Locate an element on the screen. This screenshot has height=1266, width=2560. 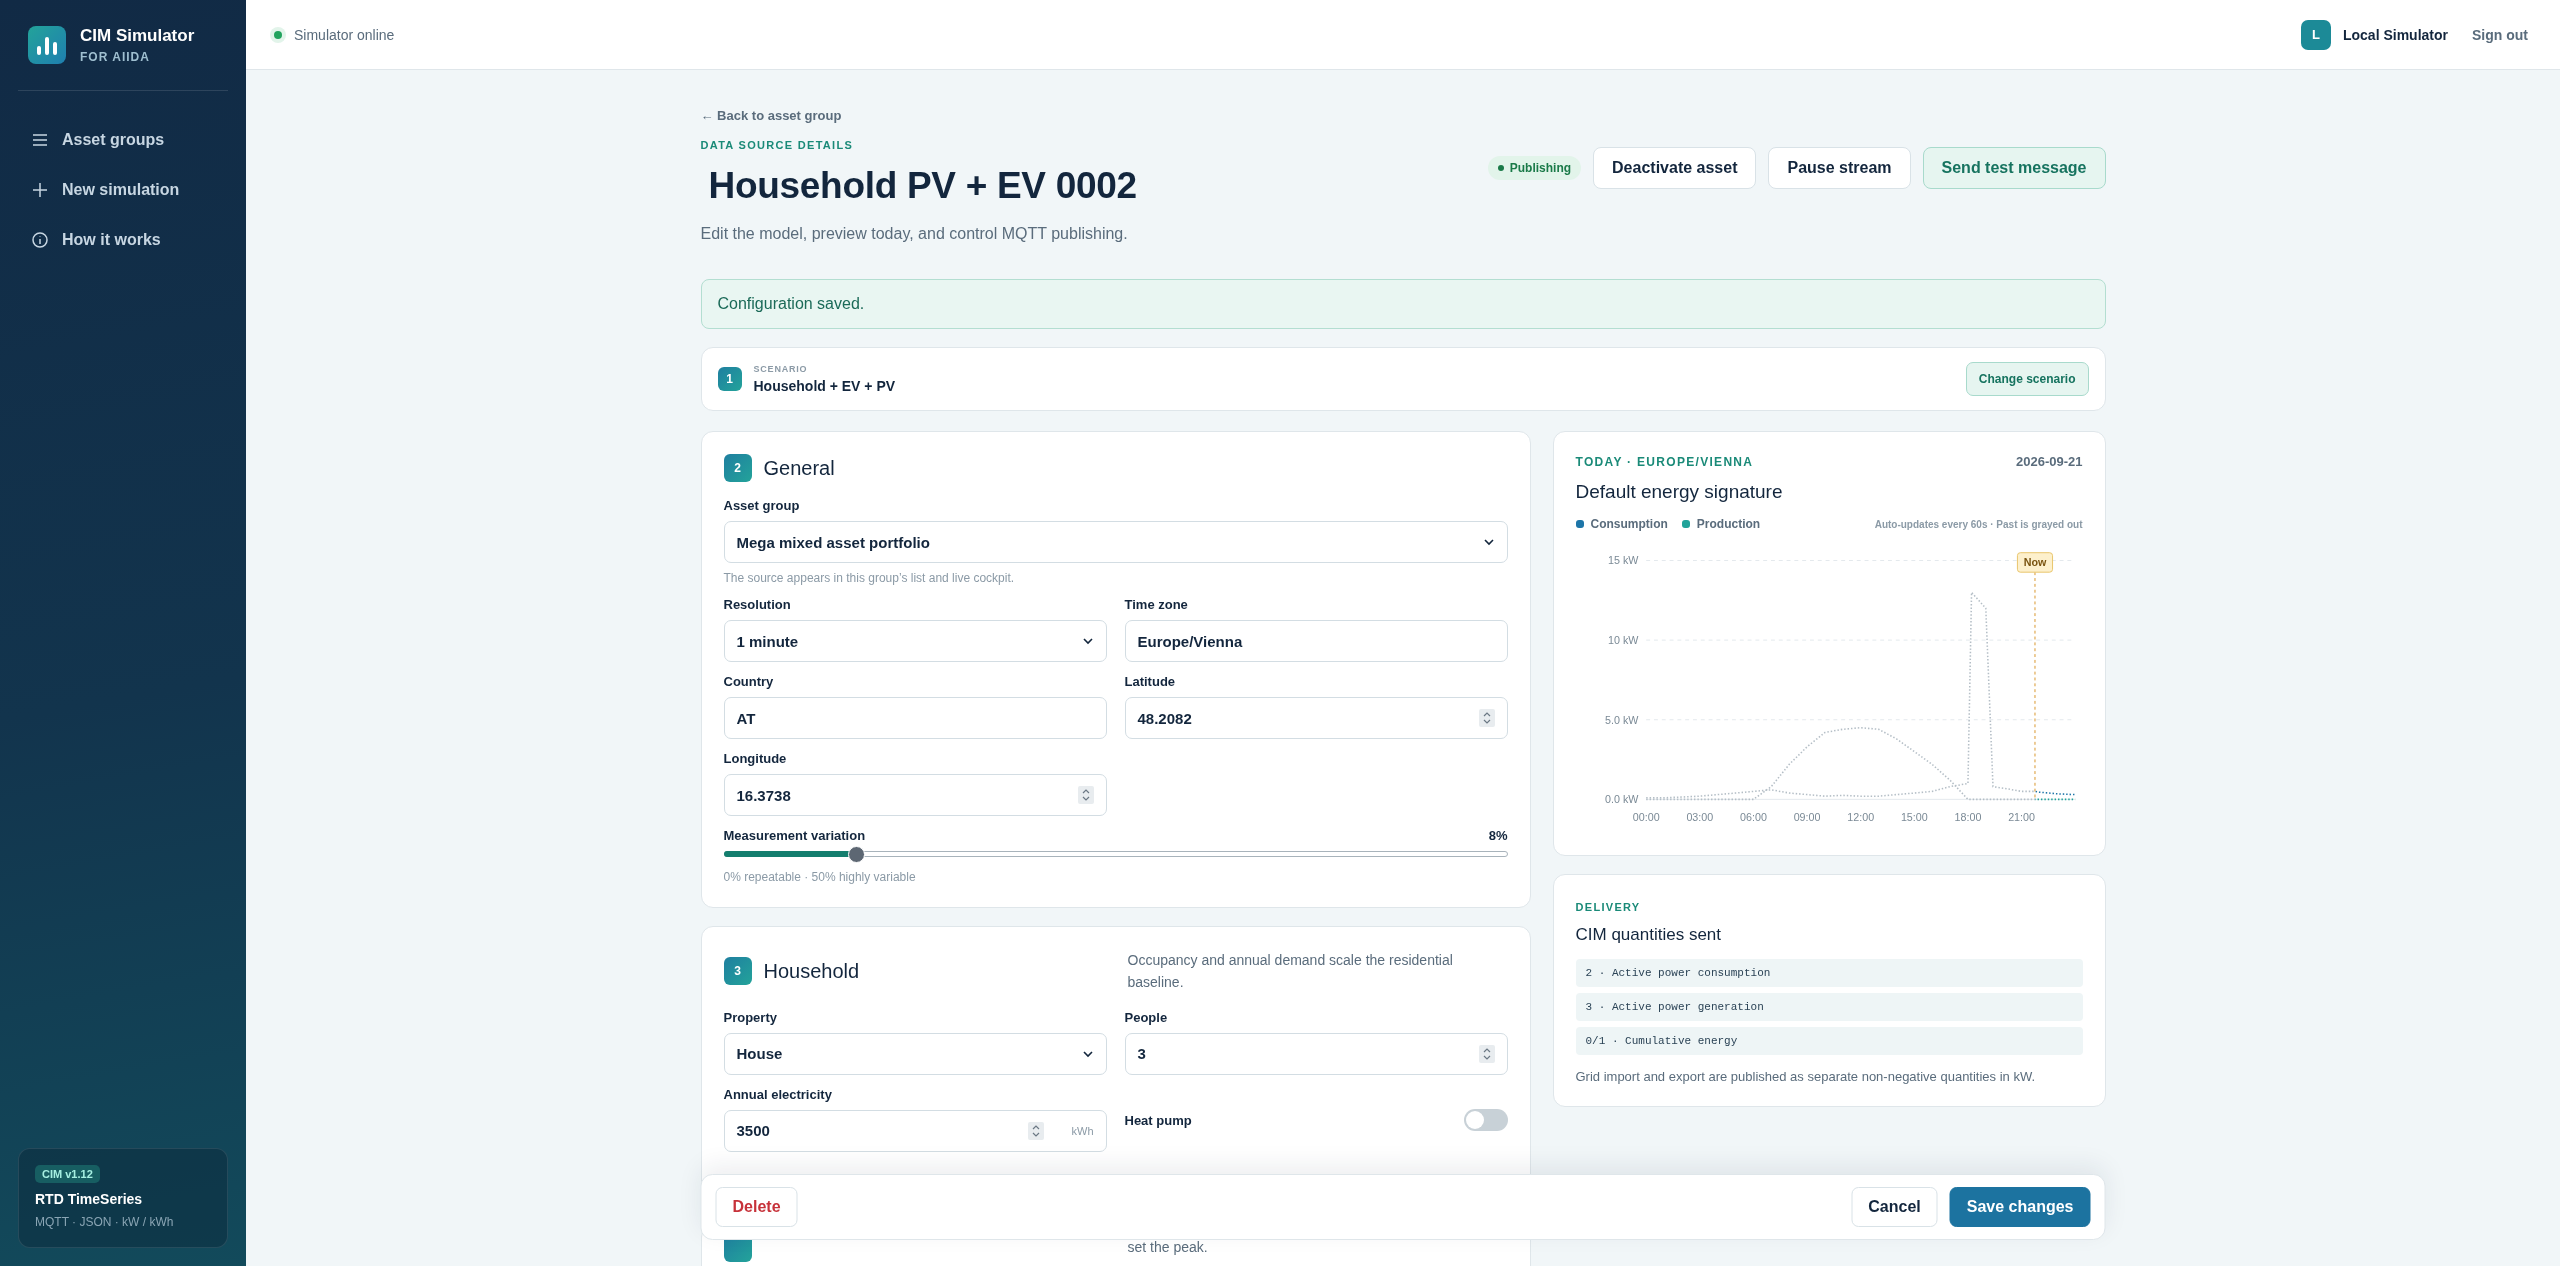
app-subtitle: FOR AIIDA is located at coordinates (115, 57).